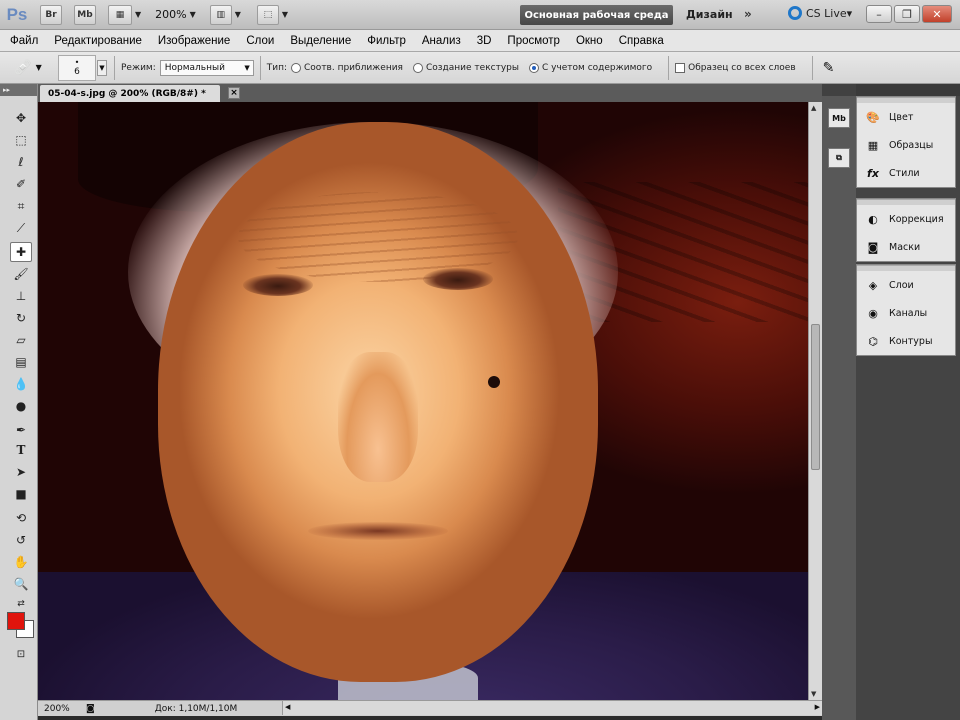 The width and height of the screenshot is (960, 720). I want to click on brush-size-value: 6, so click(77, 71).